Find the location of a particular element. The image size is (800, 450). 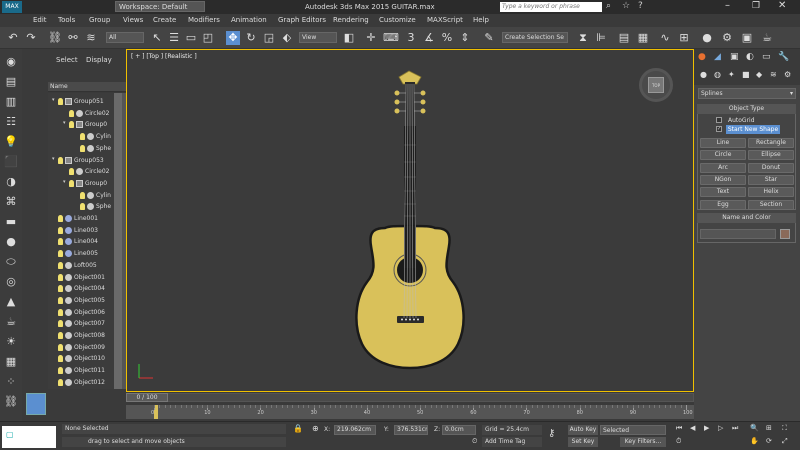

time-tag-icon: ⏲ is located at coordinates (474, 441).